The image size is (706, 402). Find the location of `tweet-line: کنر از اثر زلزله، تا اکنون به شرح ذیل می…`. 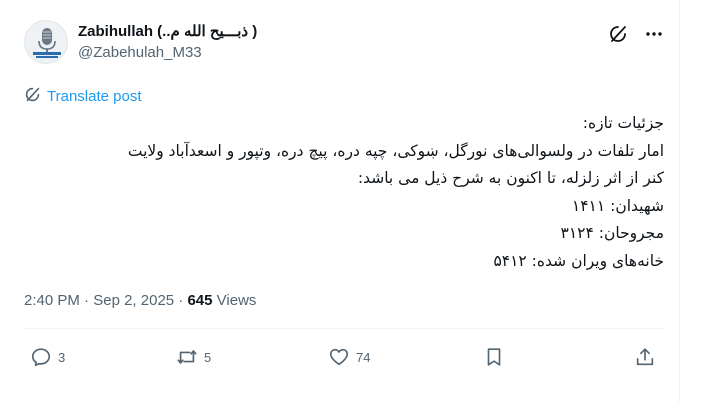

tweet-line: کنر از اثر زلزله، تا اکنون به شرح ذیل می… is located at coordinates (510, 178).